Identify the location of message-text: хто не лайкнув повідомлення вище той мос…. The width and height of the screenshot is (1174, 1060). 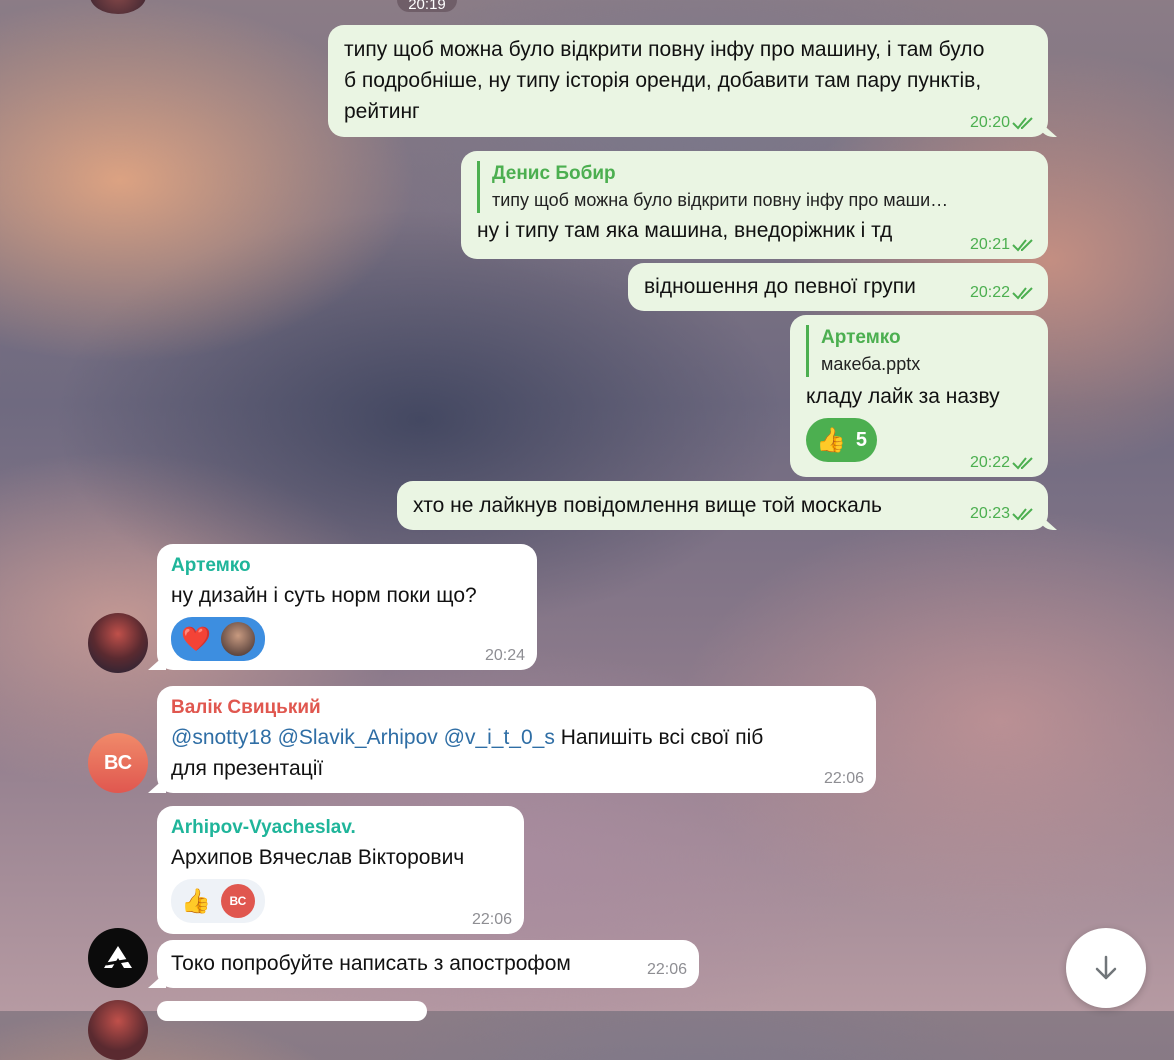
(647, 505).